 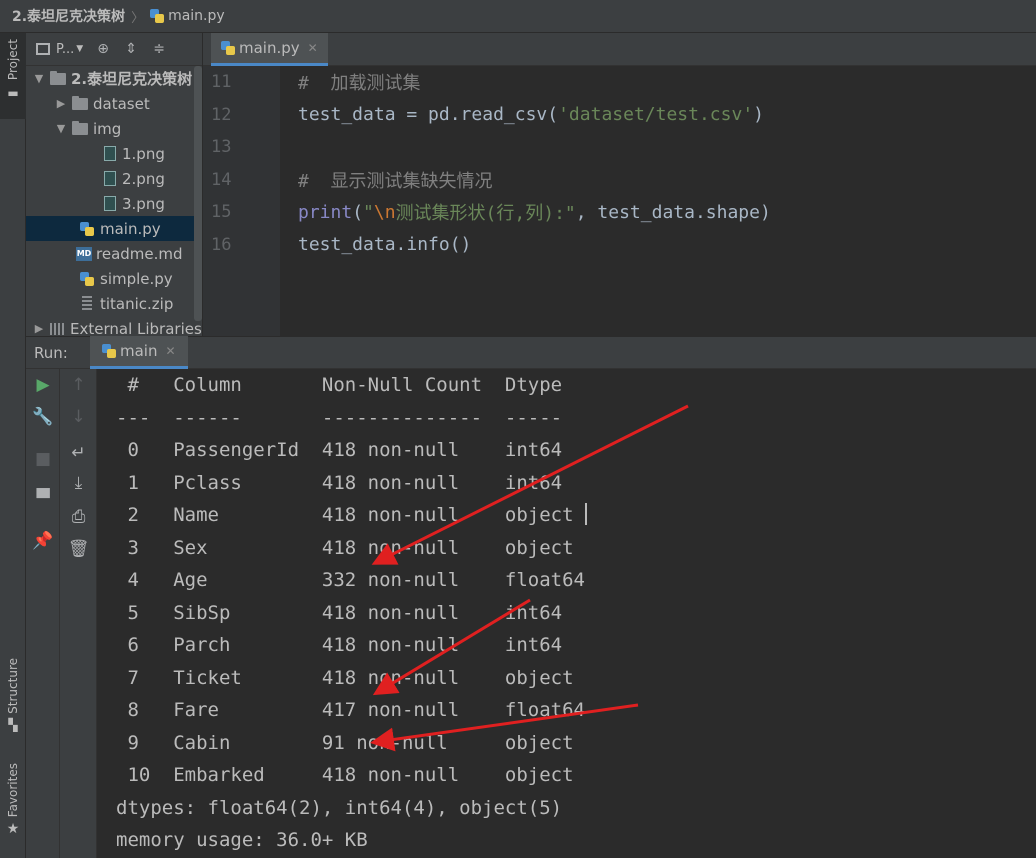 I want to click on tree-item-2png: 2.png, so click(x=114, y=178).